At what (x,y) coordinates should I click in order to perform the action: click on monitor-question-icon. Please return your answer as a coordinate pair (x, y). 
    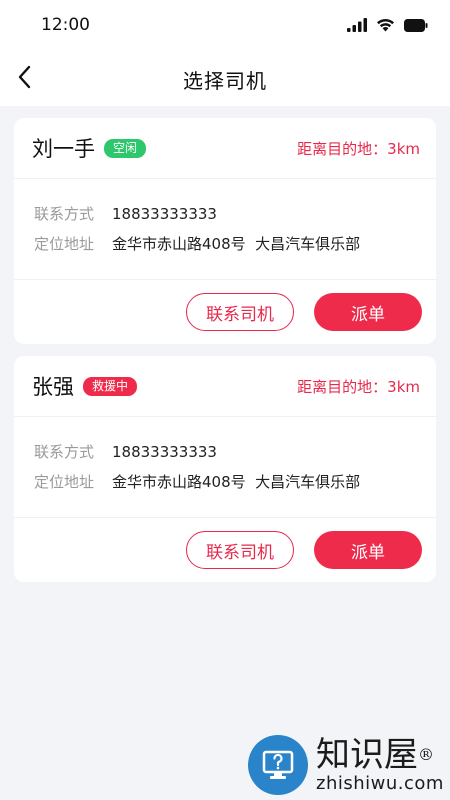
    Looking at the image, I should click on (278, 765).